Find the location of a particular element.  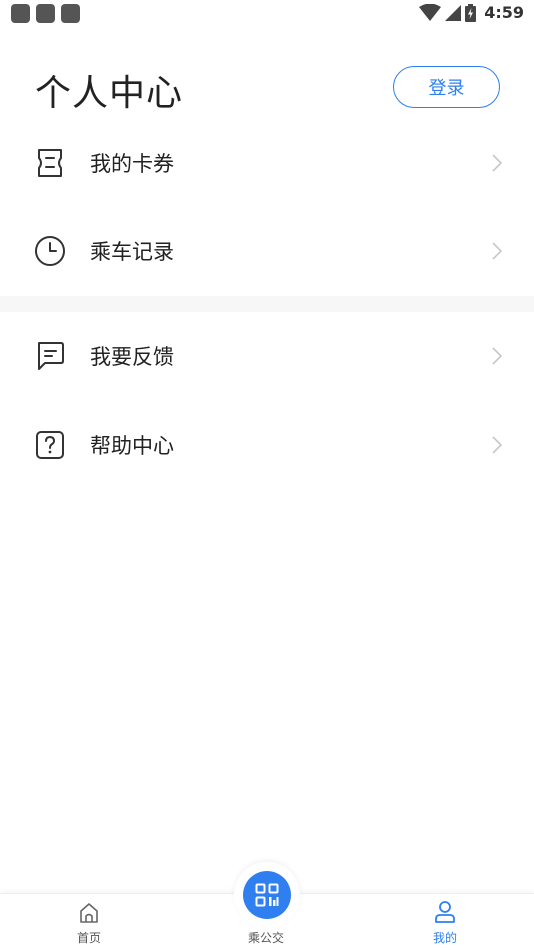

home-icon is located at coordinates (89, 913).